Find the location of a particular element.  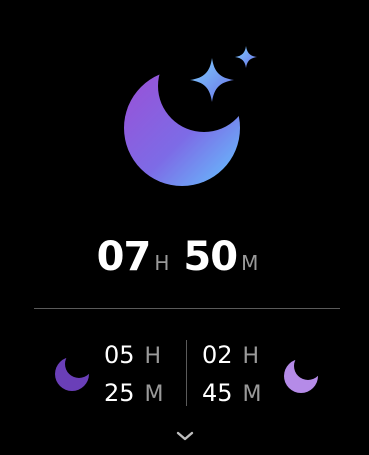

horizontal-divider is located at coordinates (187, 308).